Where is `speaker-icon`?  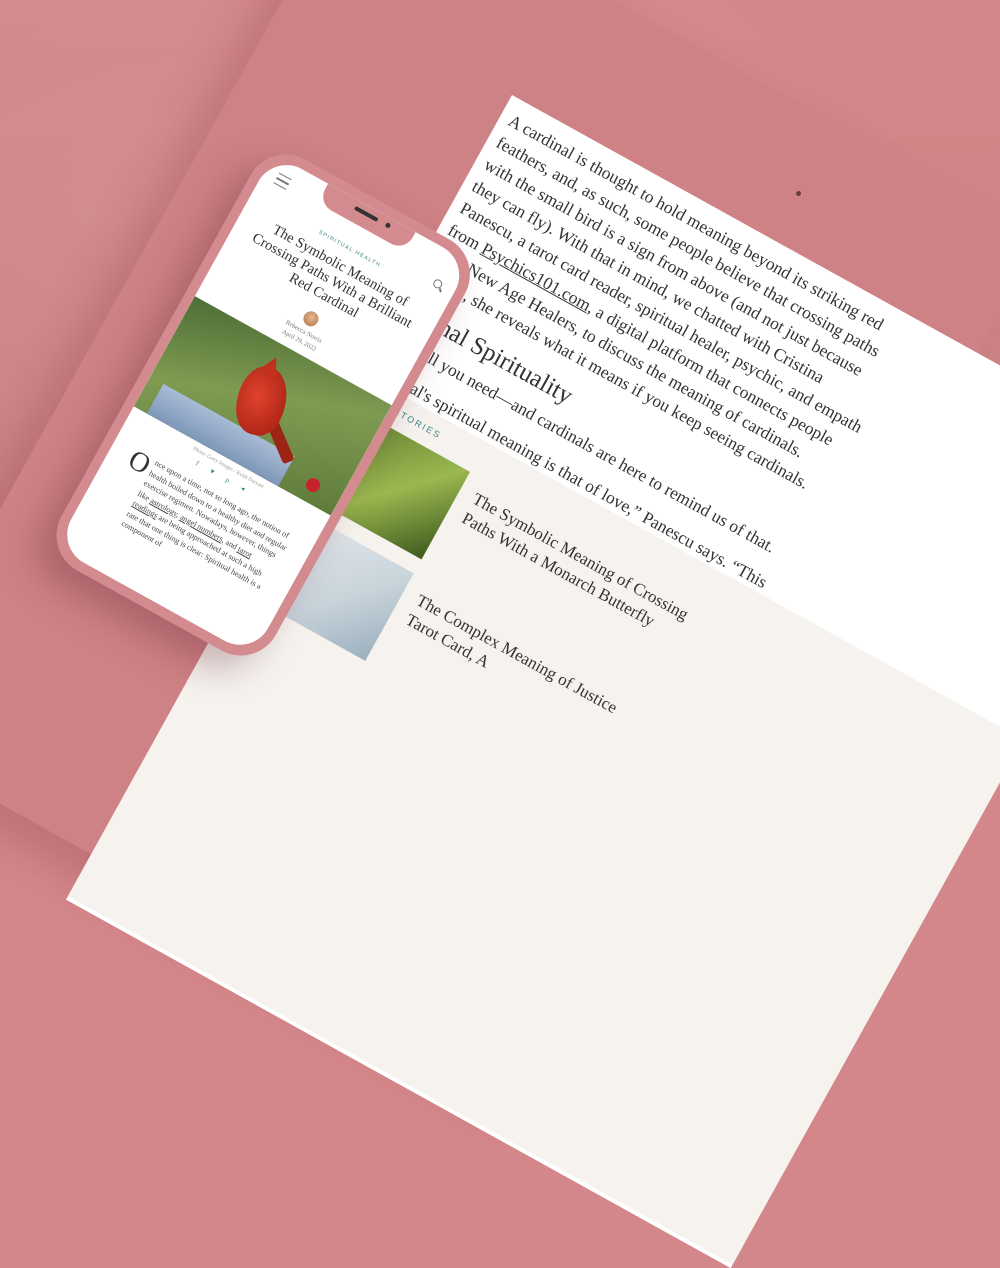 speaker-icon is located at coordinates (366, 213).